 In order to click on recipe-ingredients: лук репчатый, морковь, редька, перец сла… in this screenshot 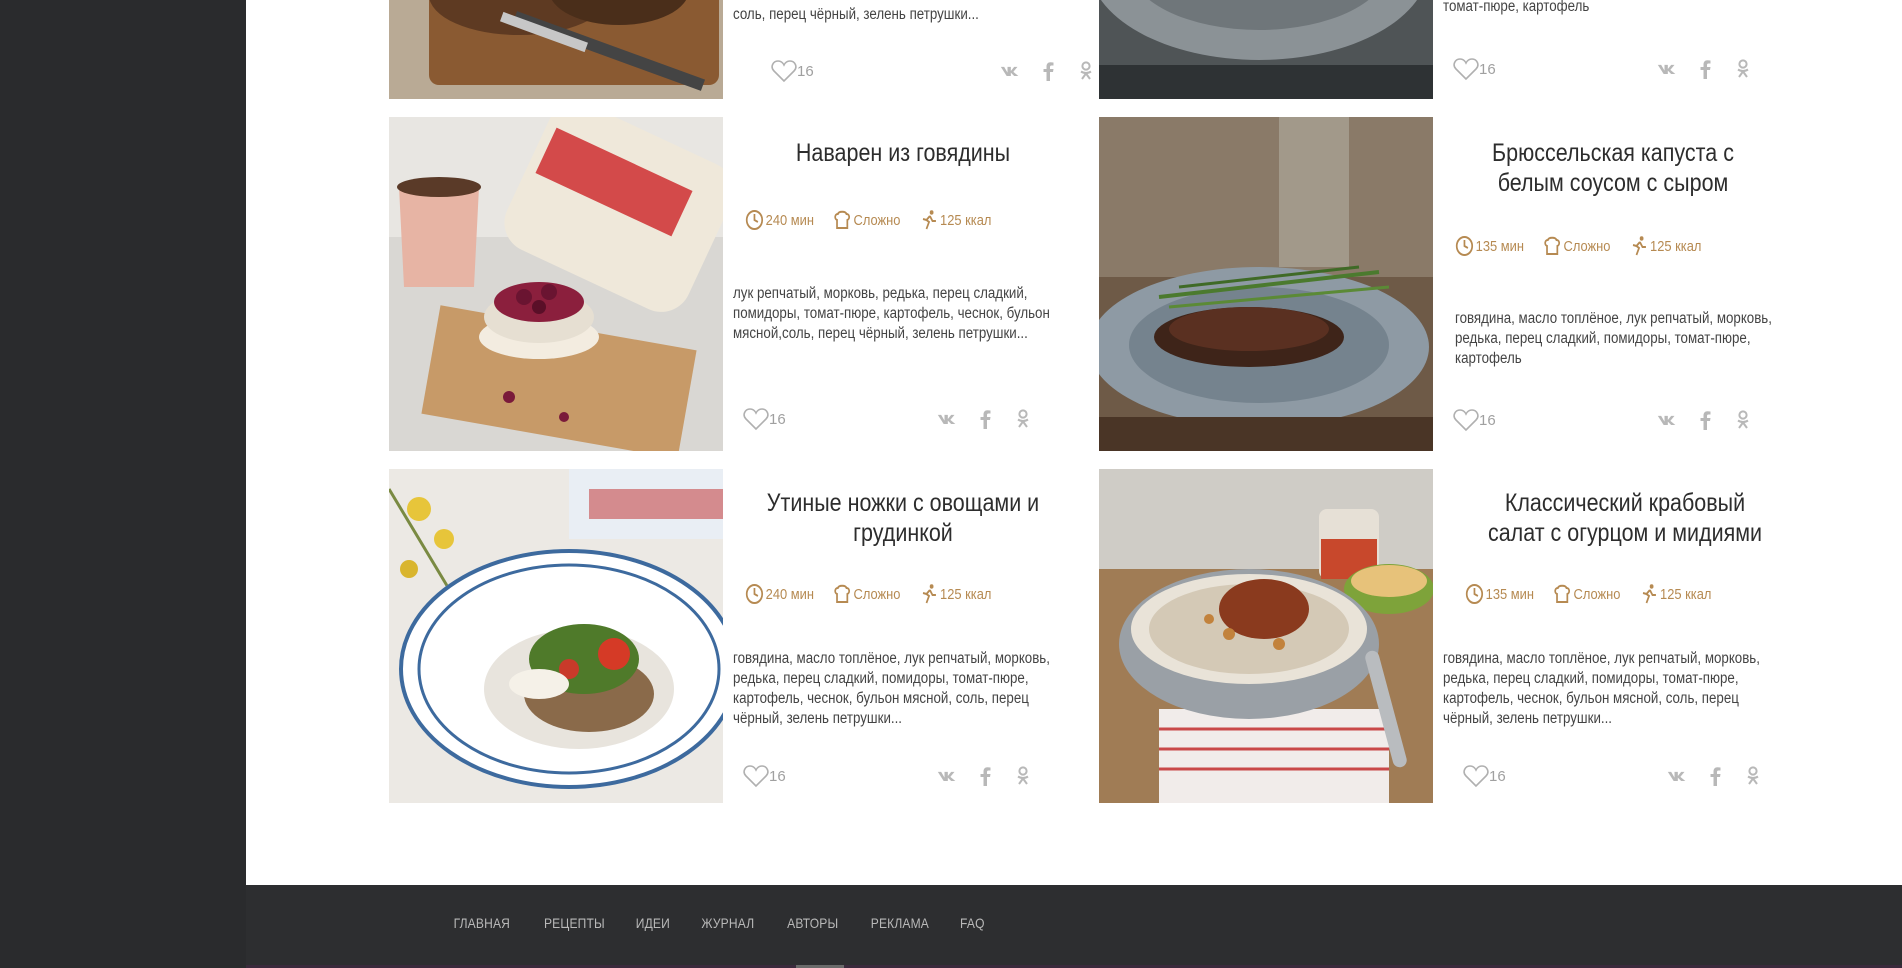, I will do `click(891, 313)`.